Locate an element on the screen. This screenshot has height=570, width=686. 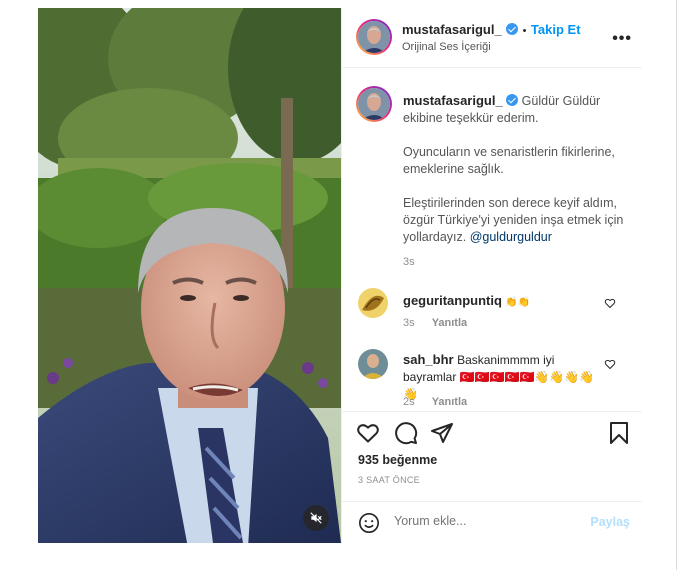
section-divider is located at coordinates (492, 411).